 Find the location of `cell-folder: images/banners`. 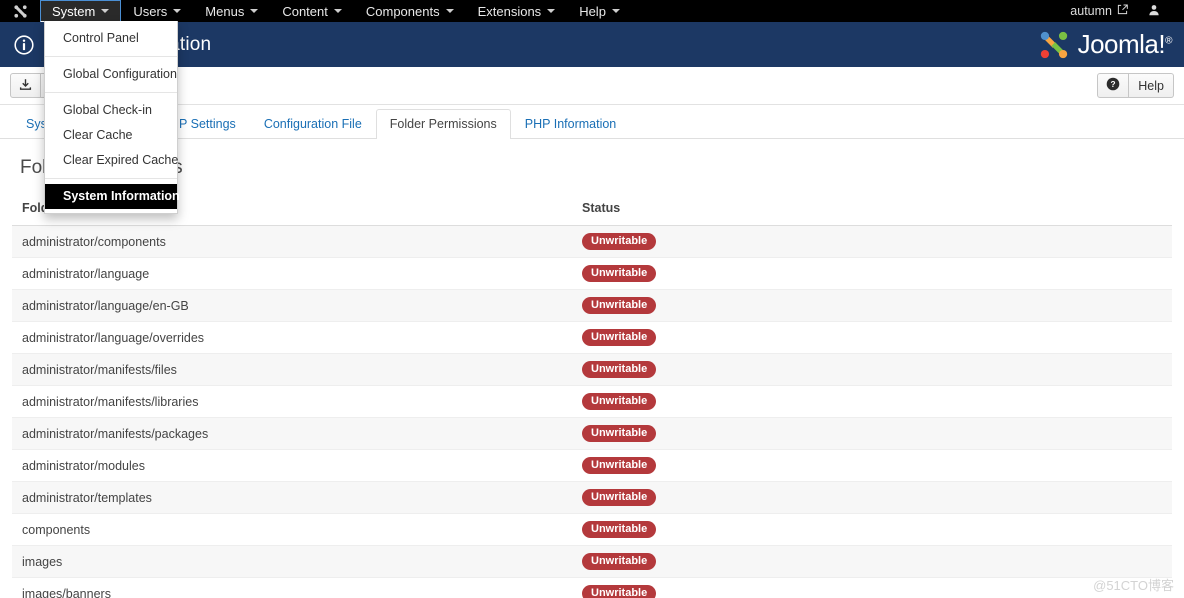

cell-folder: images/banners is located at coordinates (292, 587).